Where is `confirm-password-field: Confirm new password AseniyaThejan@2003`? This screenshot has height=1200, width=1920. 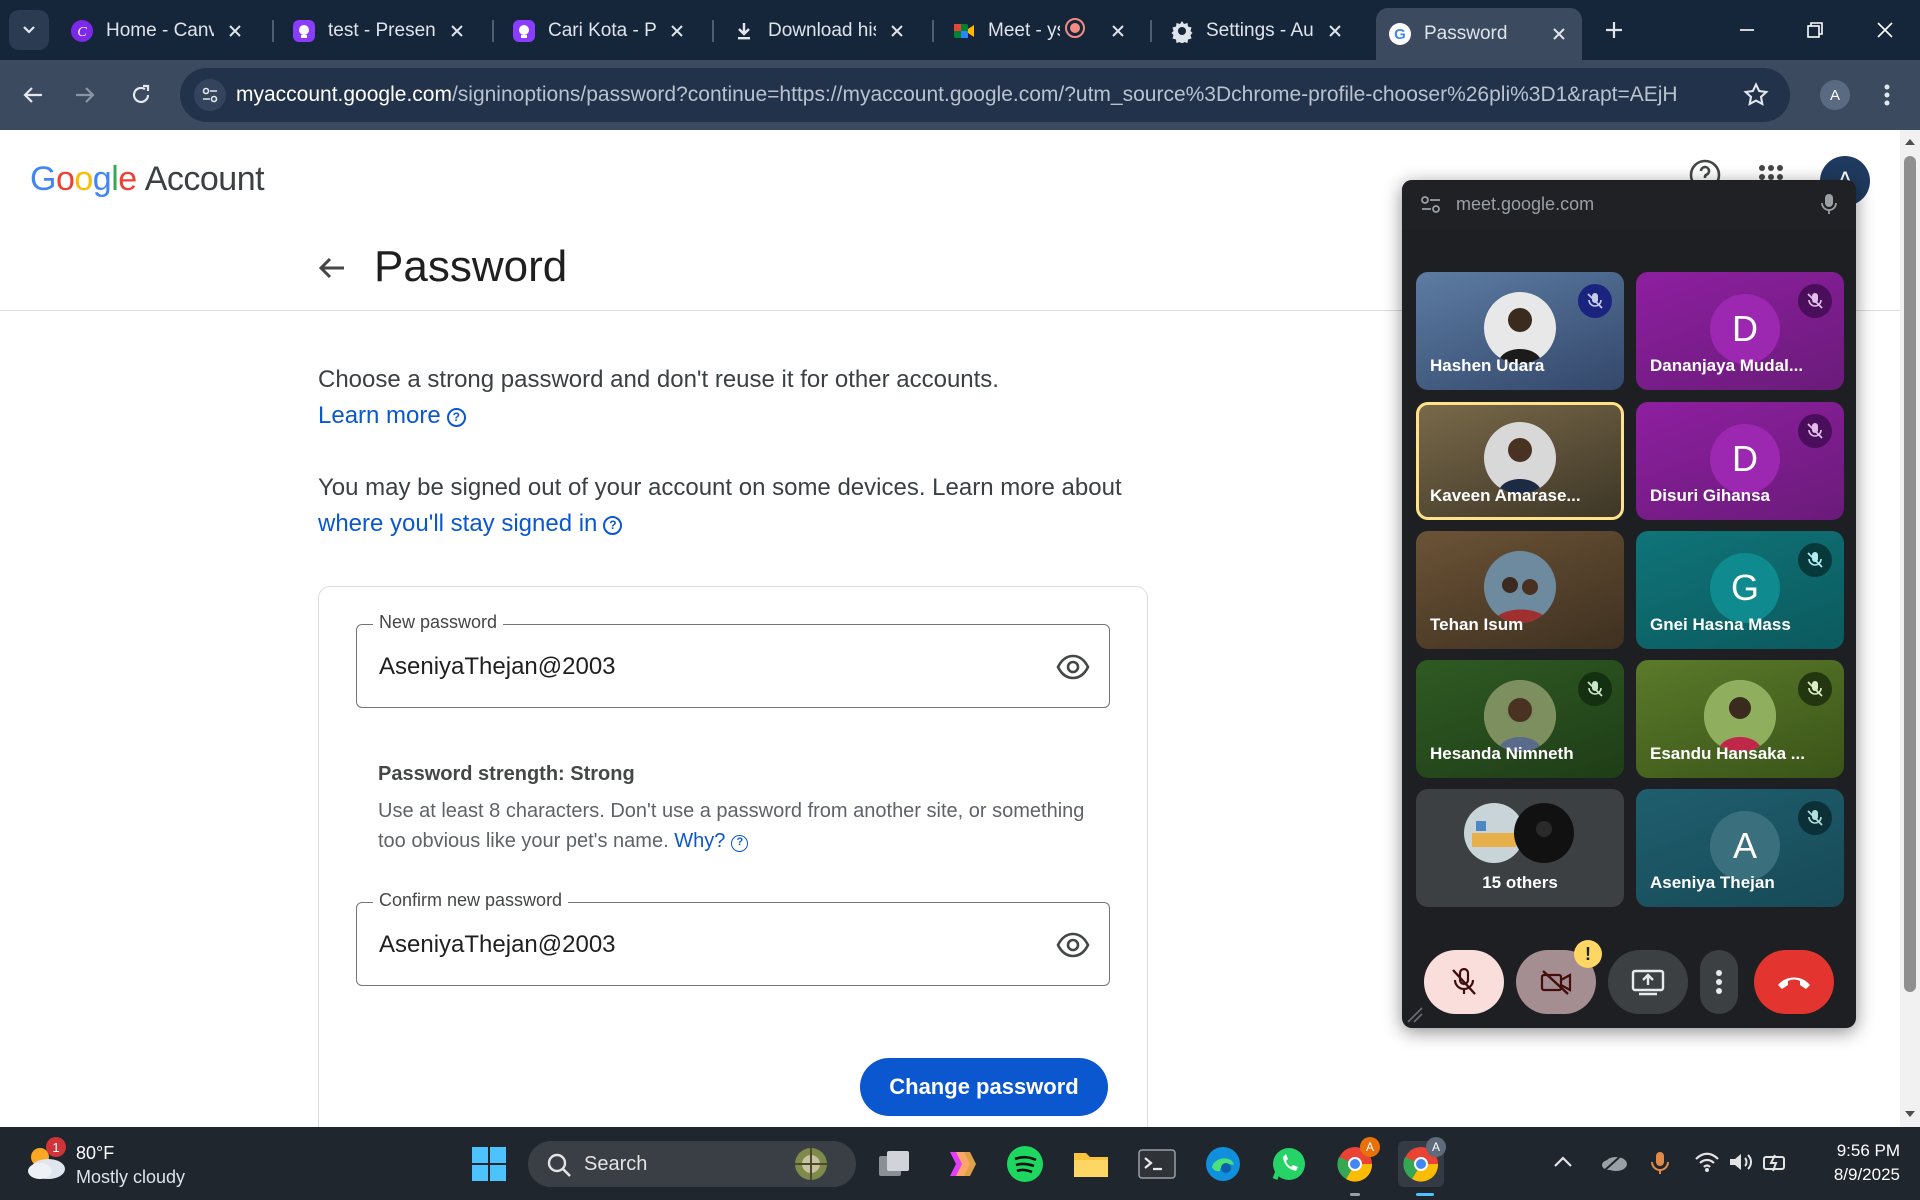 confirm-password-field: Confirm new password AseniyaThejan@2003 is located at coordinates (733, 938).